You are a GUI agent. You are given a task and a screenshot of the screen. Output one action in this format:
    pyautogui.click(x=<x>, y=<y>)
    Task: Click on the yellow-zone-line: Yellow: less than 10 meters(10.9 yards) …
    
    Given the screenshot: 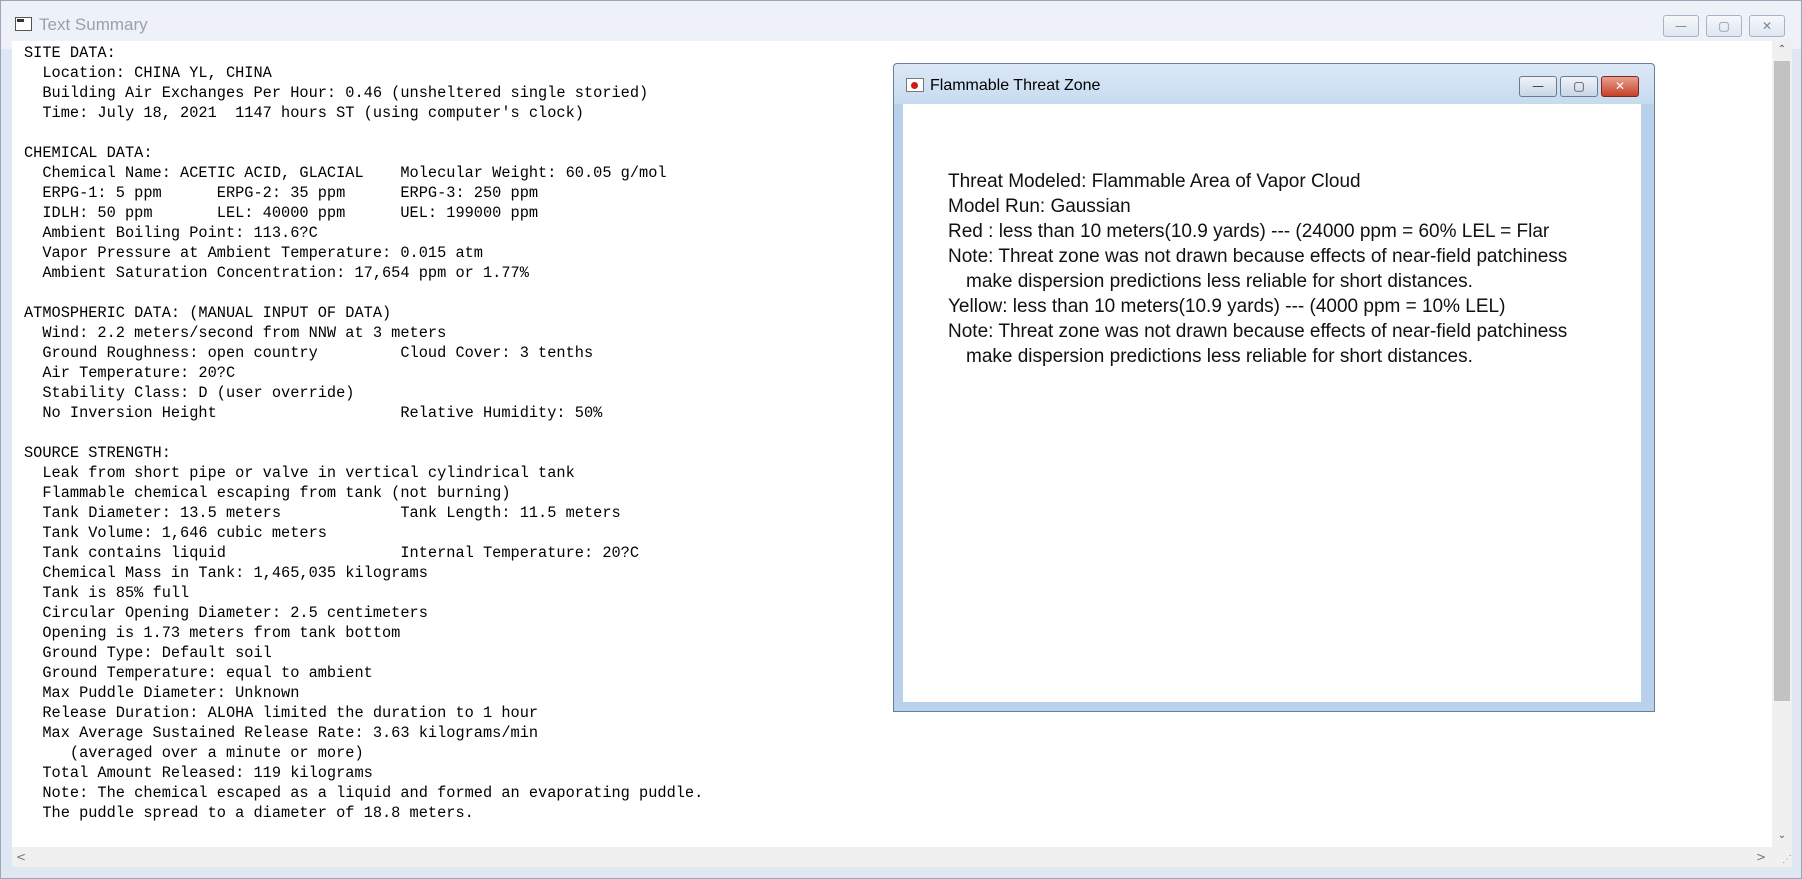 What is the action you would take?
    pyautogui.click(x=1227, y=306)
    